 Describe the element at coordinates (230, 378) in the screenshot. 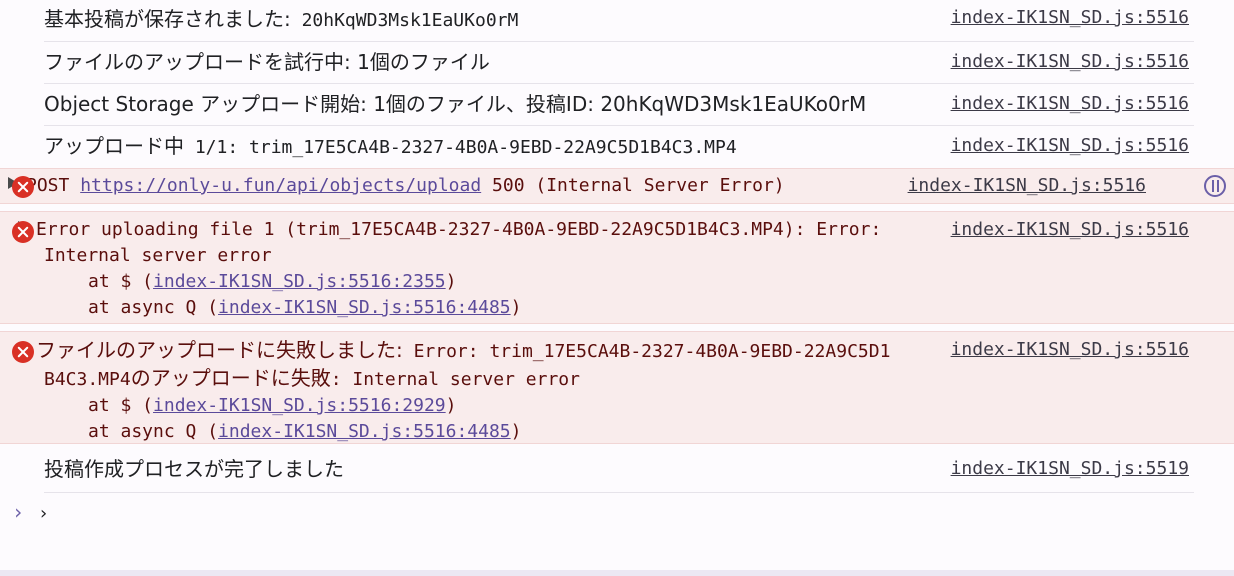

I see `error-text-jp2: のアップロードに失敗` at that location.